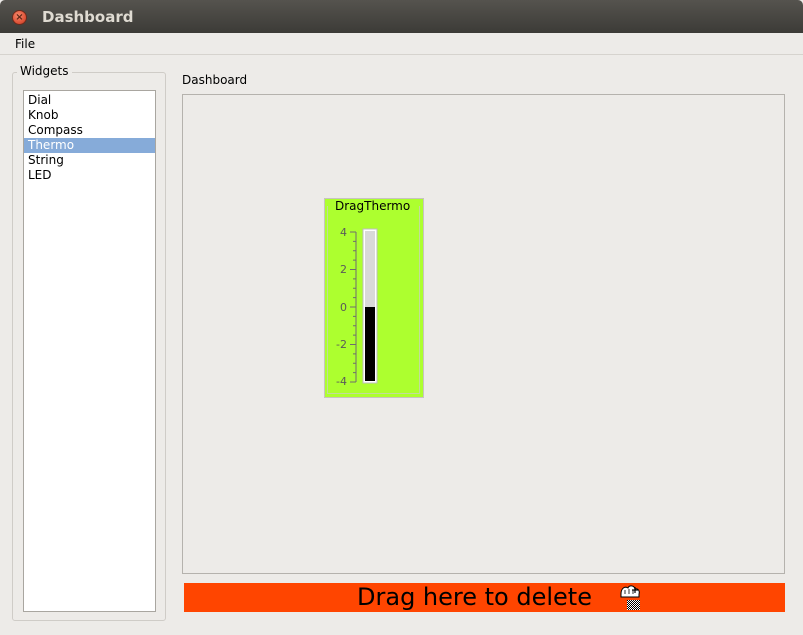  I want to click on widget-list: Dial Knob Compass Thermo String LED, so click(89, 351).